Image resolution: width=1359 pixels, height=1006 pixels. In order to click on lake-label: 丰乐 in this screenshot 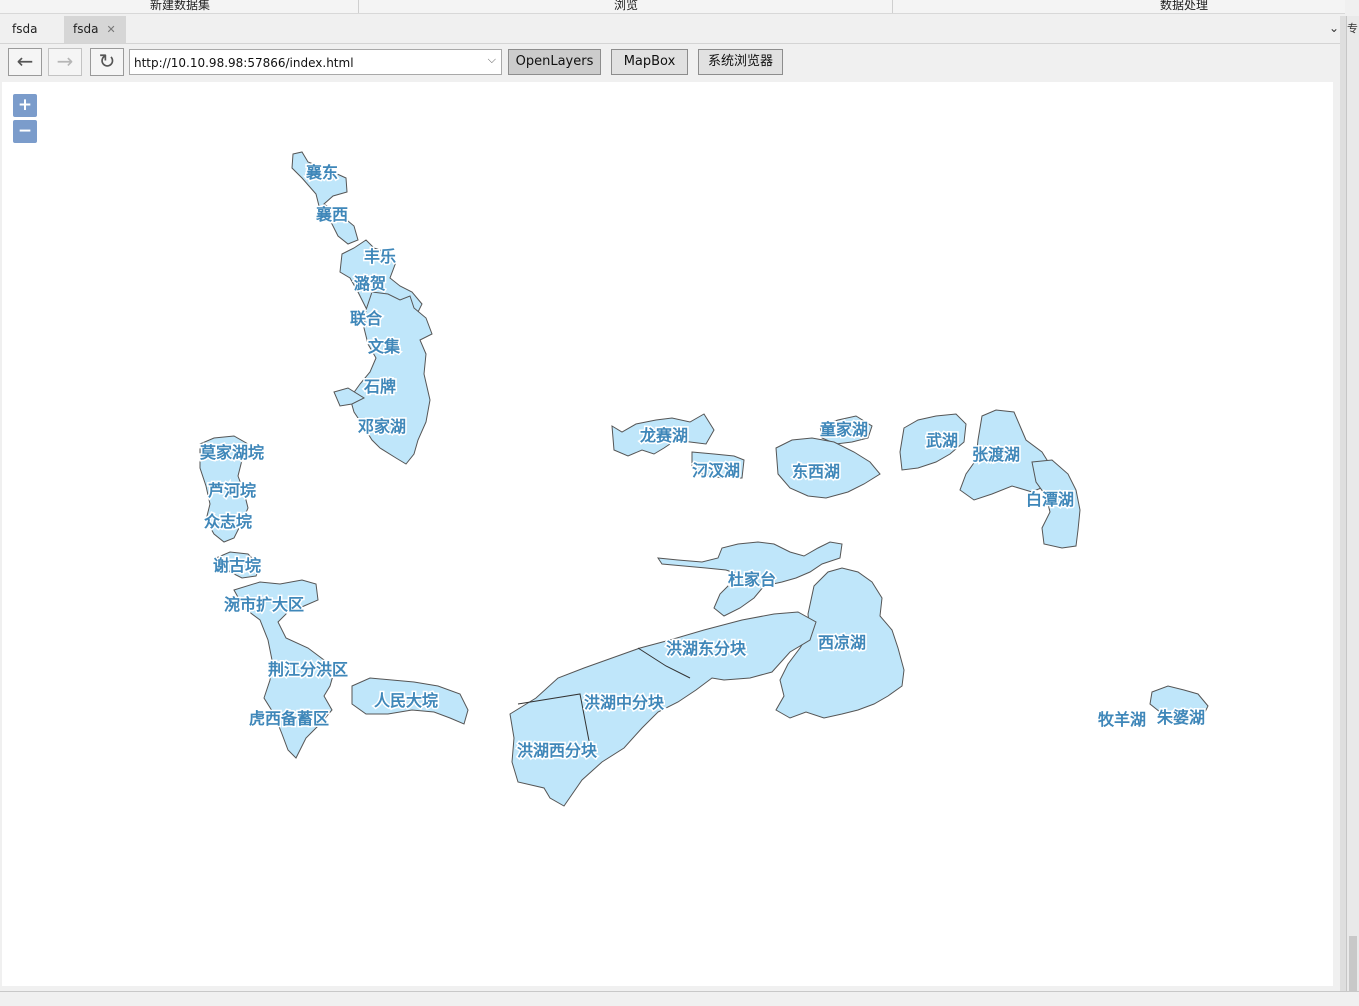, I will do `click(380, 256)`.